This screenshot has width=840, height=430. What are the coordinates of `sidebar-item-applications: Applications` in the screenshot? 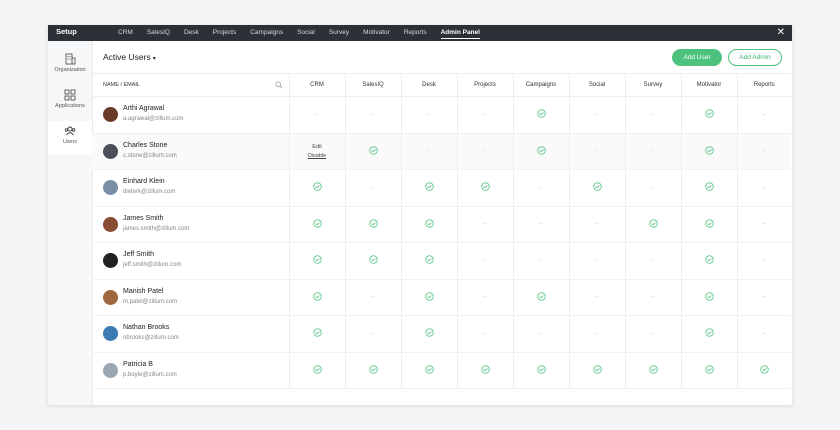 It's located at (70, 102).